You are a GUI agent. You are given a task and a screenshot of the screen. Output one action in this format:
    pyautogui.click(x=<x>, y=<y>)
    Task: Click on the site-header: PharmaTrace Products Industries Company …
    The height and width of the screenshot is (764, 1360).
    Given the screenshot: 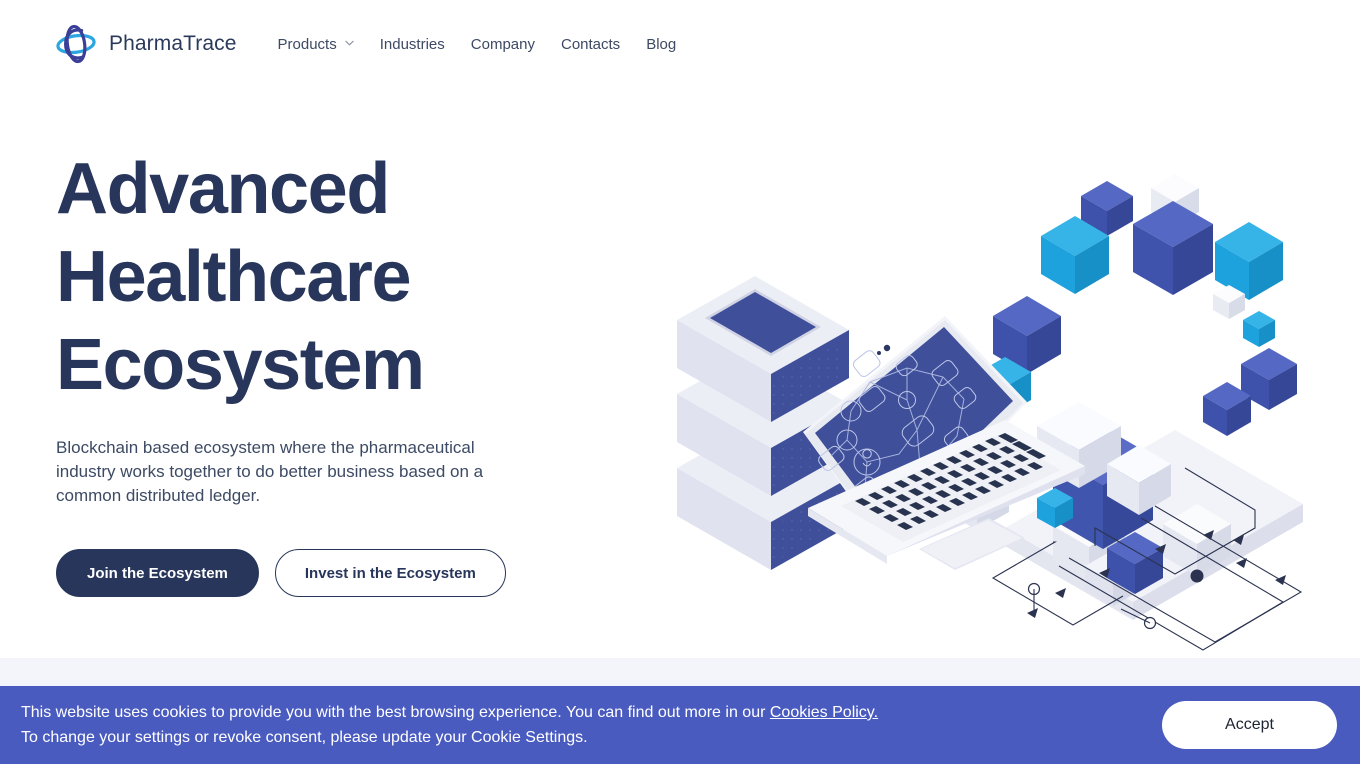 What is the action you would take?
    pyautogui.click(x=680, y=44)
    